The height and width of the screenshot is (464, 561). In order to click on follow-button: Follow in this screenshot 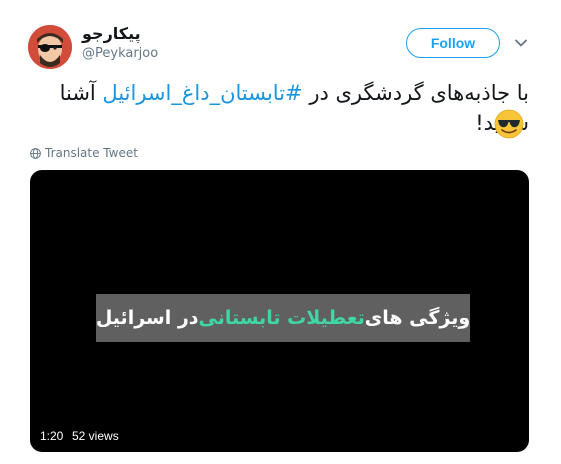, I will do `click(453, 43)`.